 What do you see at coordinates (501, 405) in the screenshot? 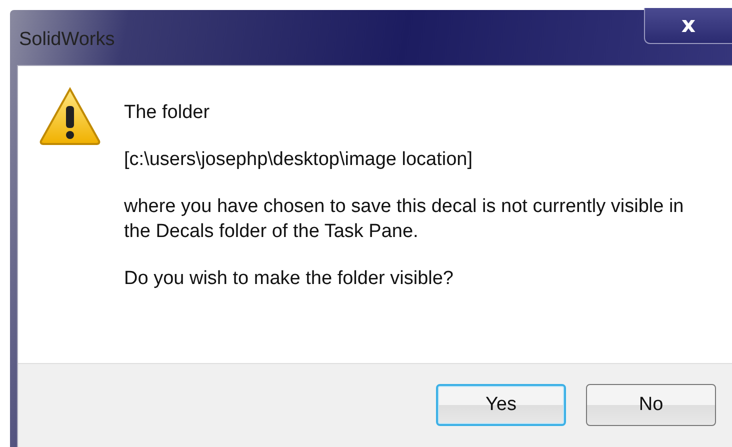
I see `dialog-button: Yes` at bounding box center [501, 405].